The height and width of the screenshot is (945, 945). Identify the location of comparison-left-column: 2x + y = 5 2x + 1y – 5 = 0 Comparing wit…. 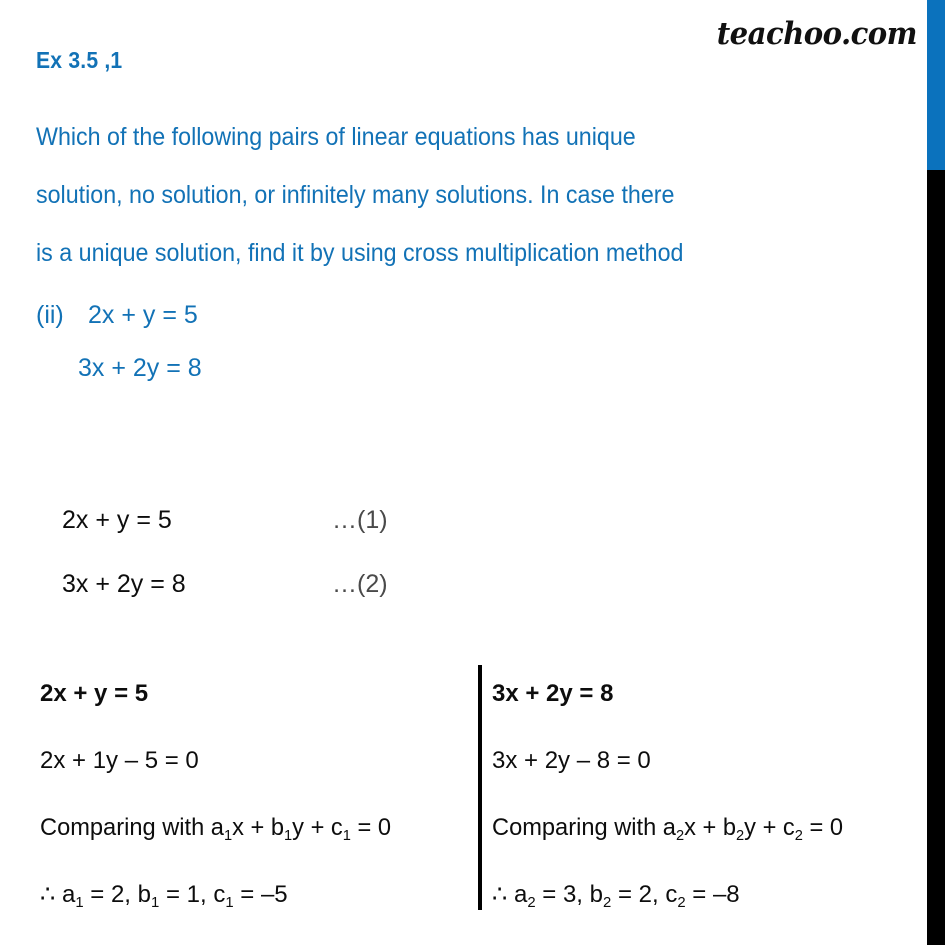
(256, 794).